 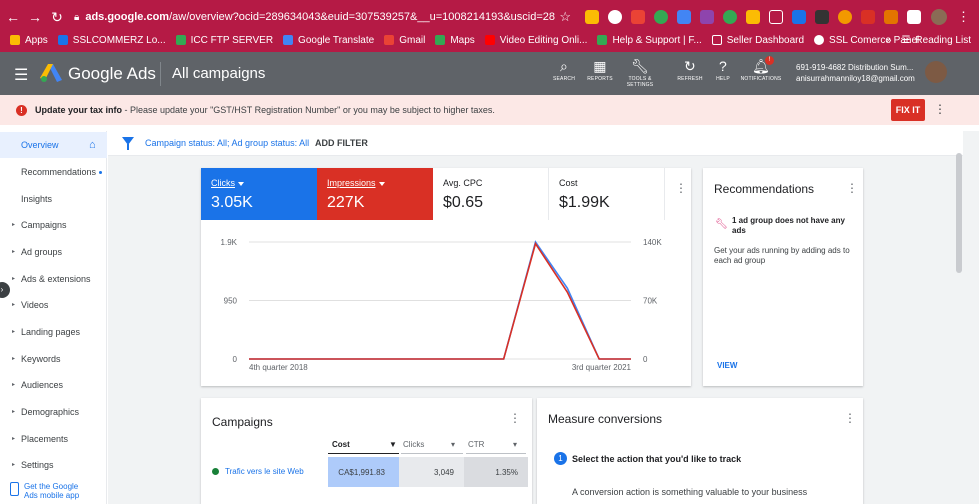 What do you see at coordinates (727, 365) in the screenshot?
I see `view-button: VIEW` at bounding box center [727, 365].